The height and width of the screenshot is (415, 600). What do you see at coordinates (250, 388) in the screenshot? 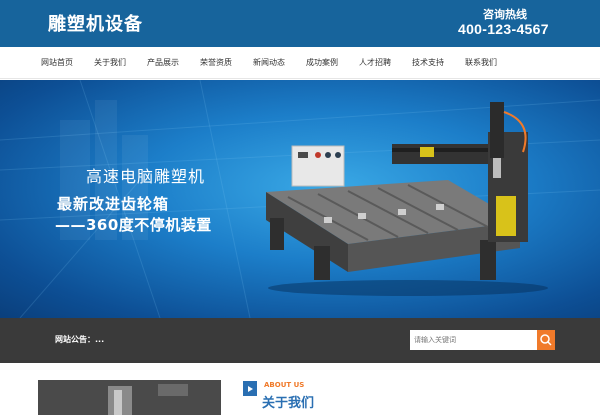
I see `about-icon` at bounding box center [250, 388].